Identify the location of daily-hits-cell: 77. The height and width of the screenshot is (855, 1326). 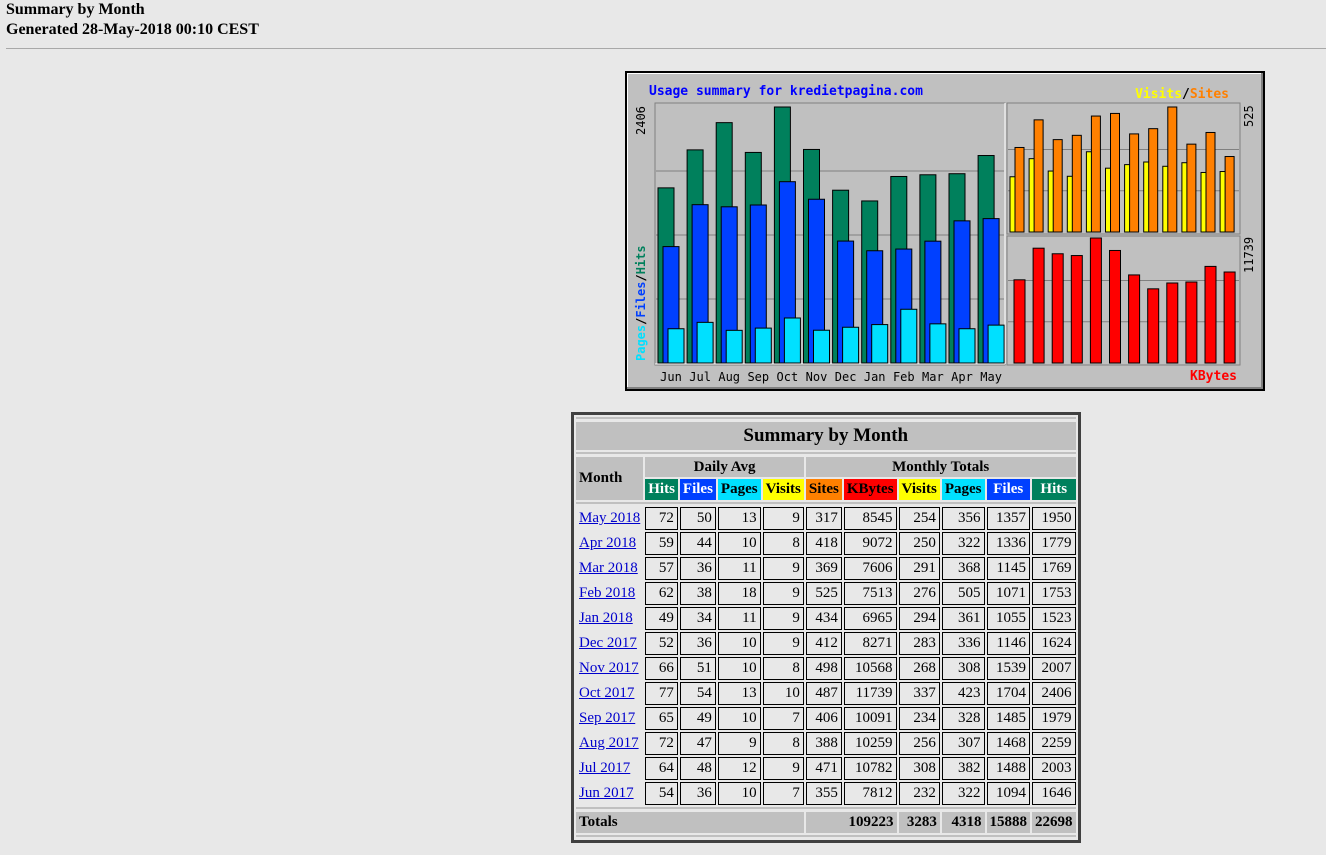
(661, 693).